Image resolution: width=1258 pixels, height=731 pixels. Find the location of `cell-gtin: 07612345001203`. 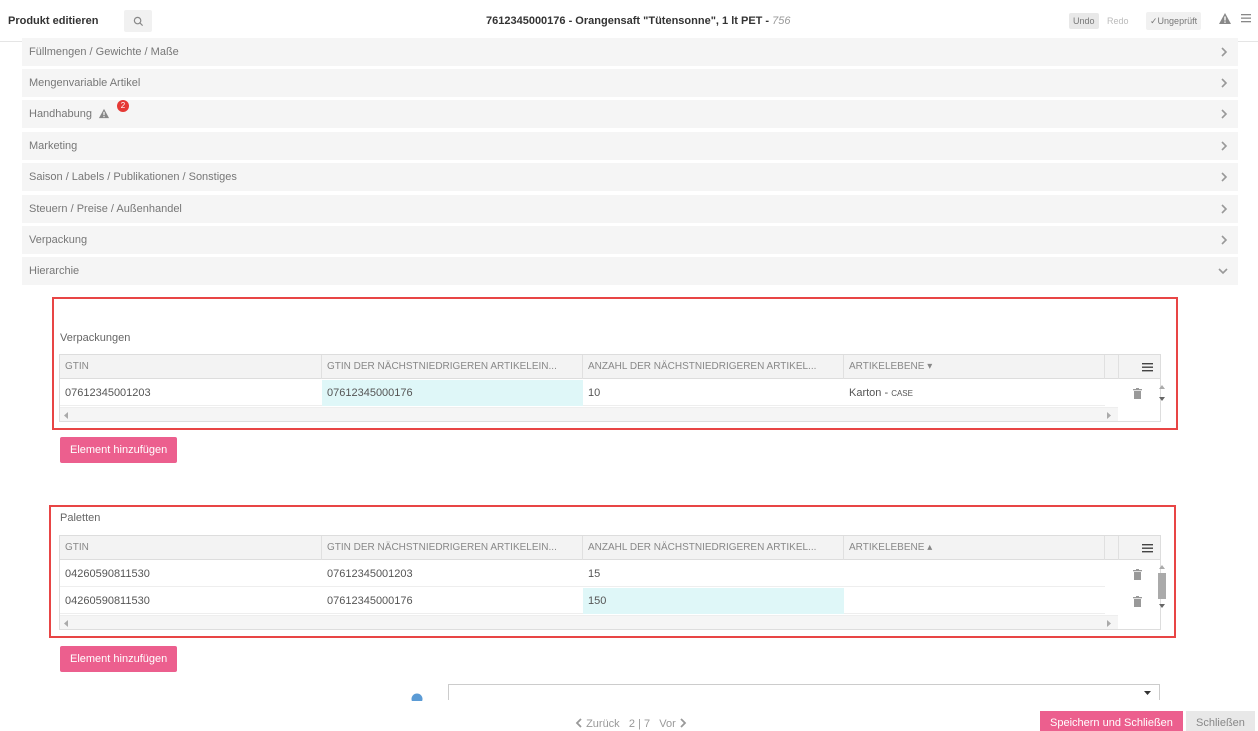

cell-gtin: 07612345001203 is located at coordinates (191, 393).